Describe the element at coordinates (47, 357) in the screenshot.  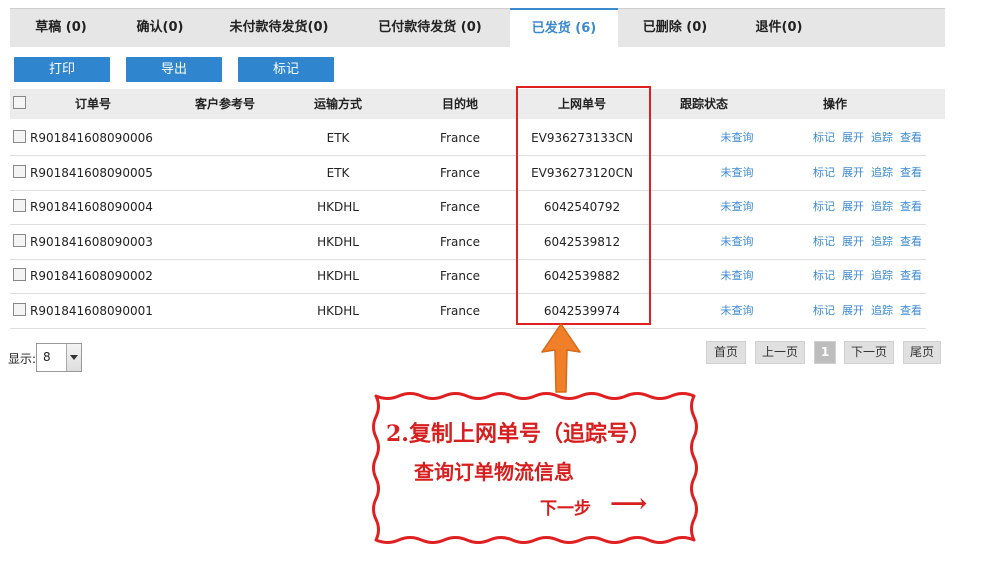
I see `page-size-value: 8` at that location.